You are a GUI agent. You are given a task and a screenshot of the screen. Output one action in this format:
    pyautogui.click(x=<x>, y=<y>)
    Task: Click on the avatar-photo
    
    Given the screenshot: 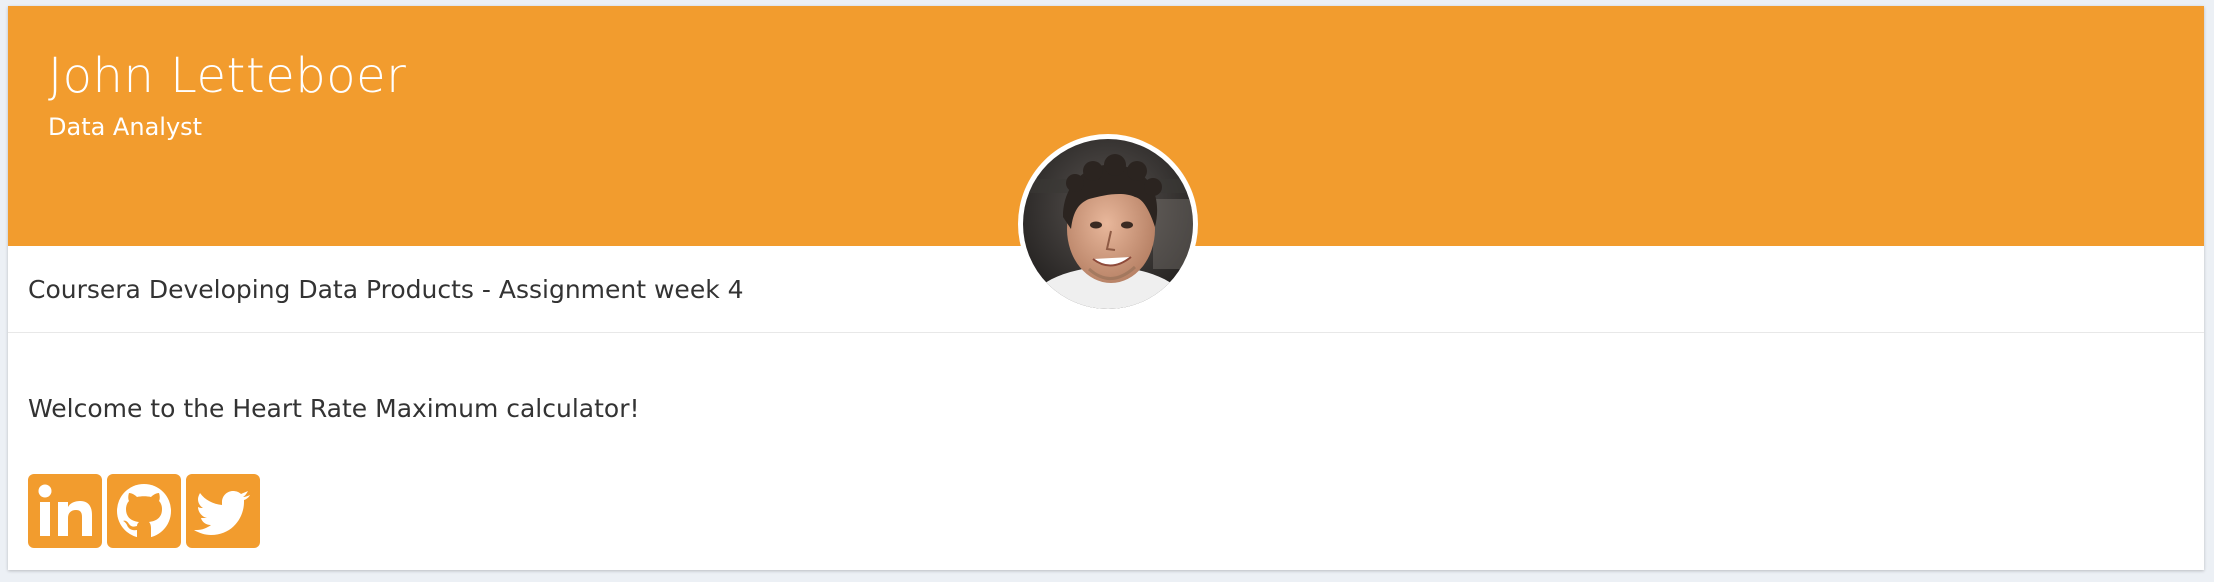 What is the action you would take?
    pyautogui.click(x=1108, y=224)
    